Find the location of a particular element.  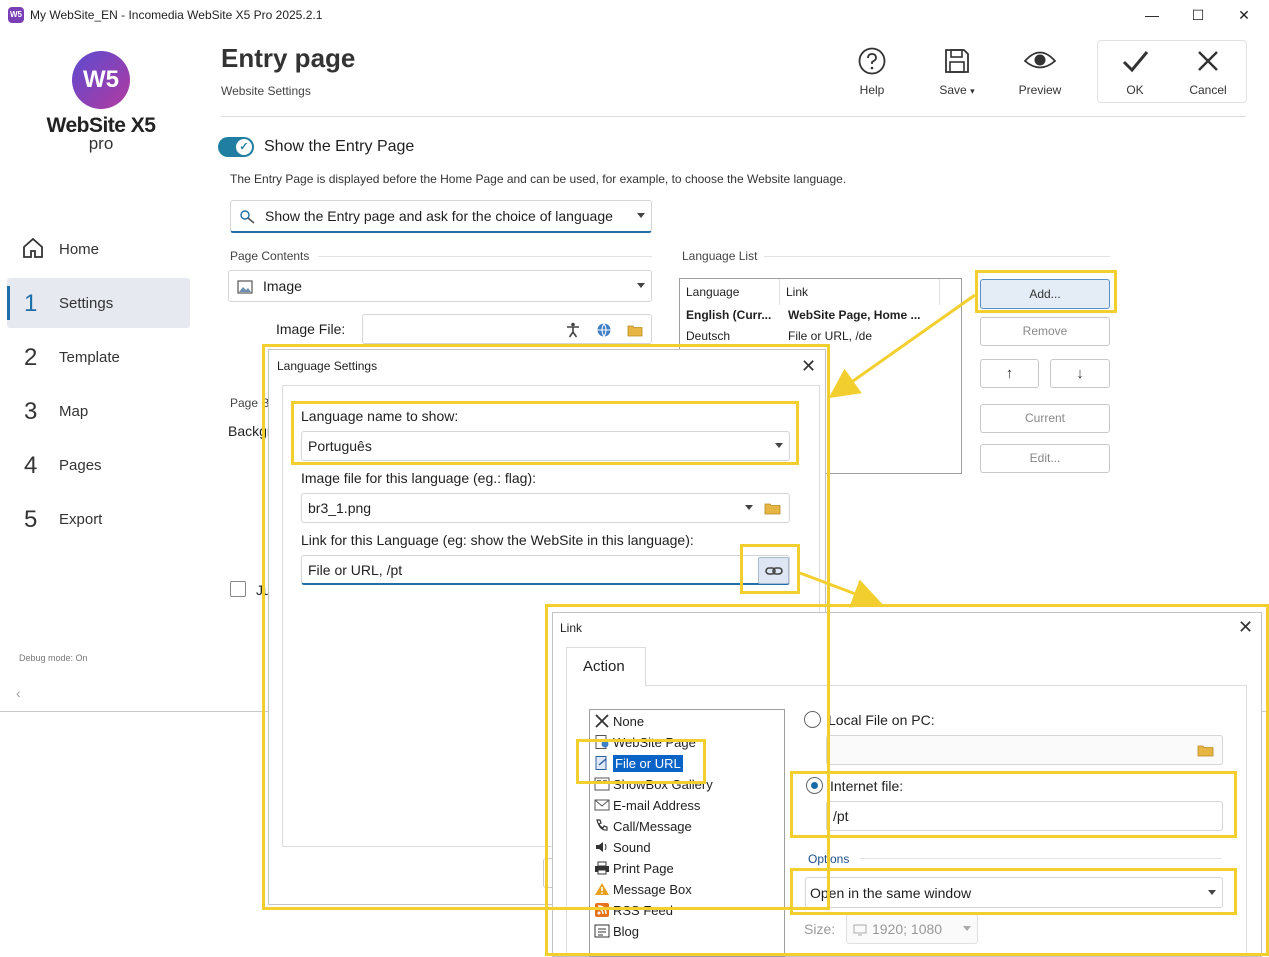

arrow-link-to-dialog is located at coordinates (841, 589).